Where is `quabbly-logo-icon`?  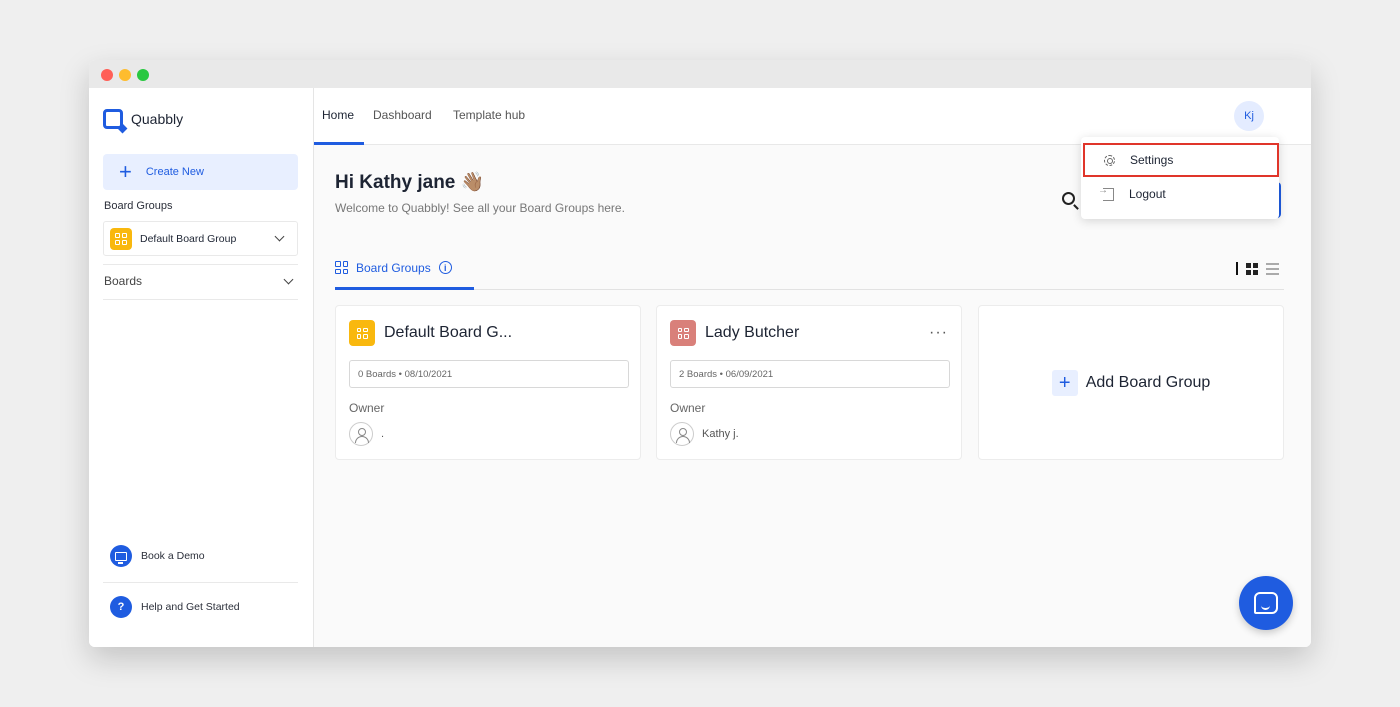
quabbly-logo-icon is located at coordinates (113, 119).